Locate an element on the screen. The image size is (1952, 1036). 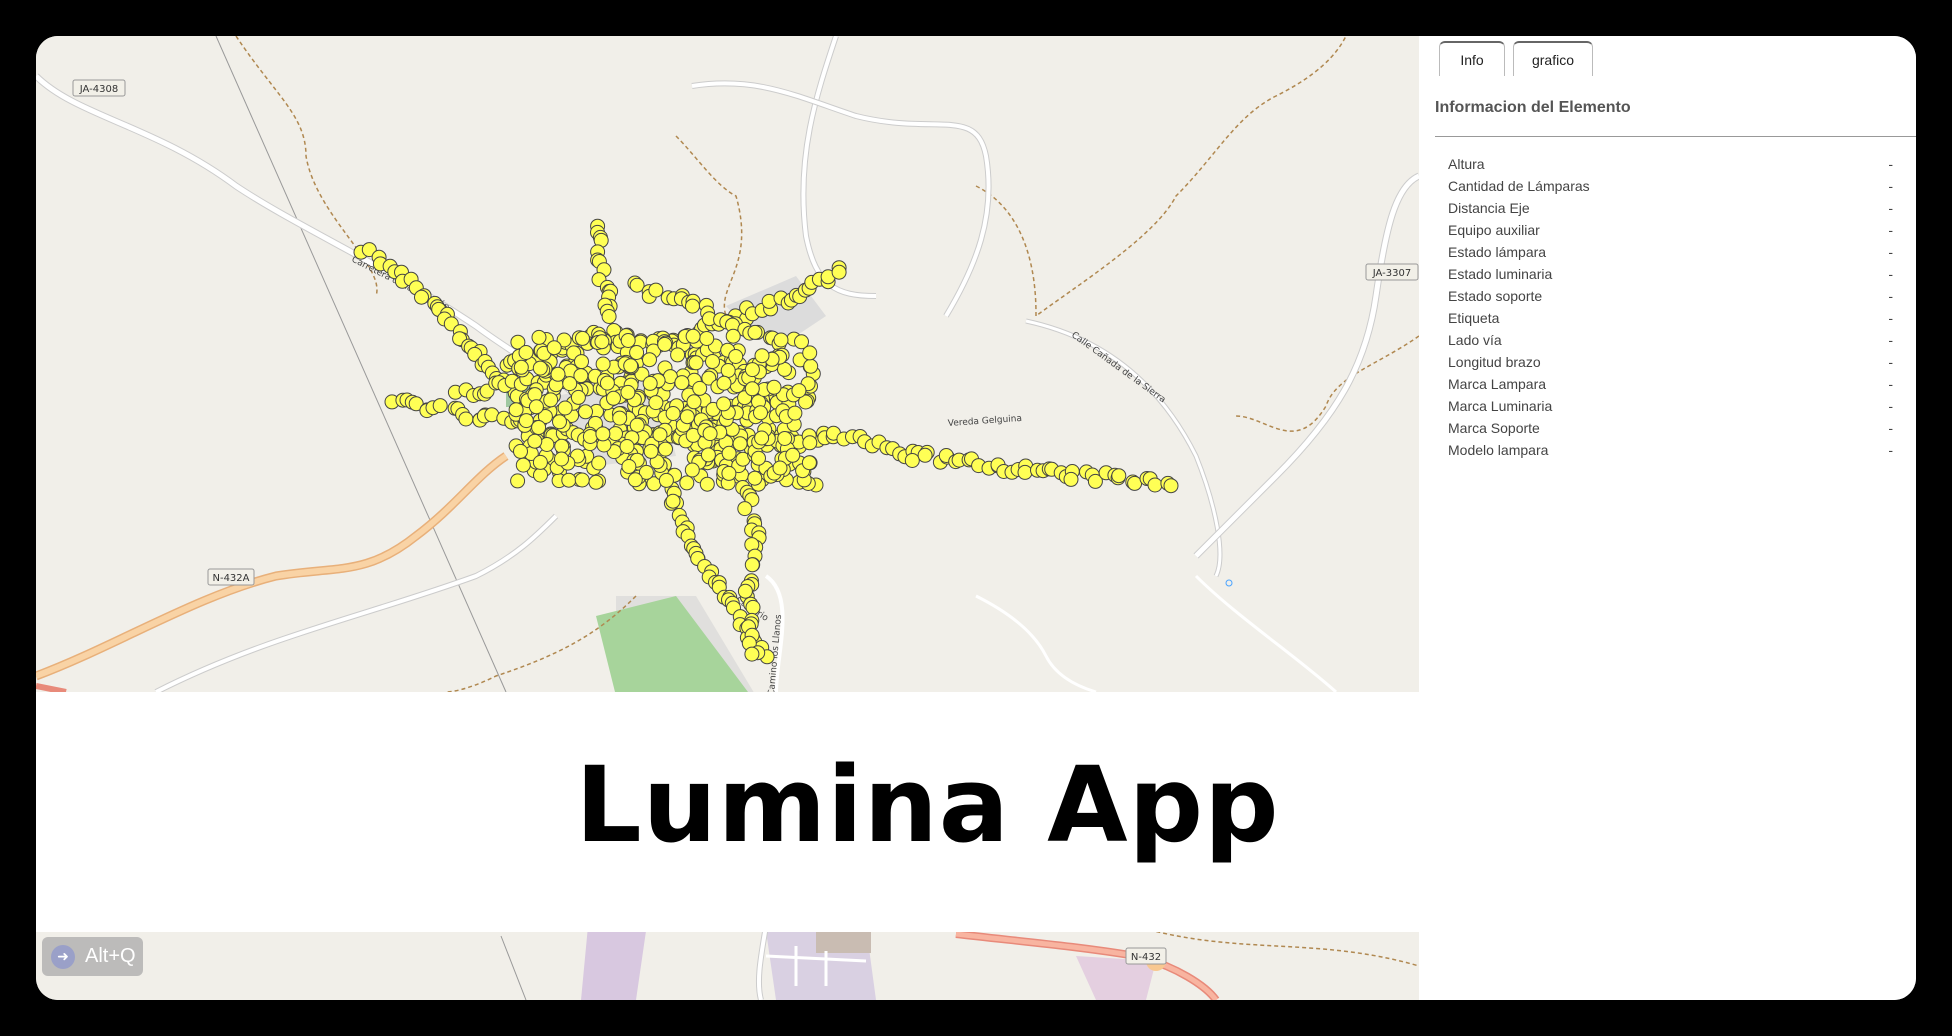
location-marker is located at coordinates (1229, 583).